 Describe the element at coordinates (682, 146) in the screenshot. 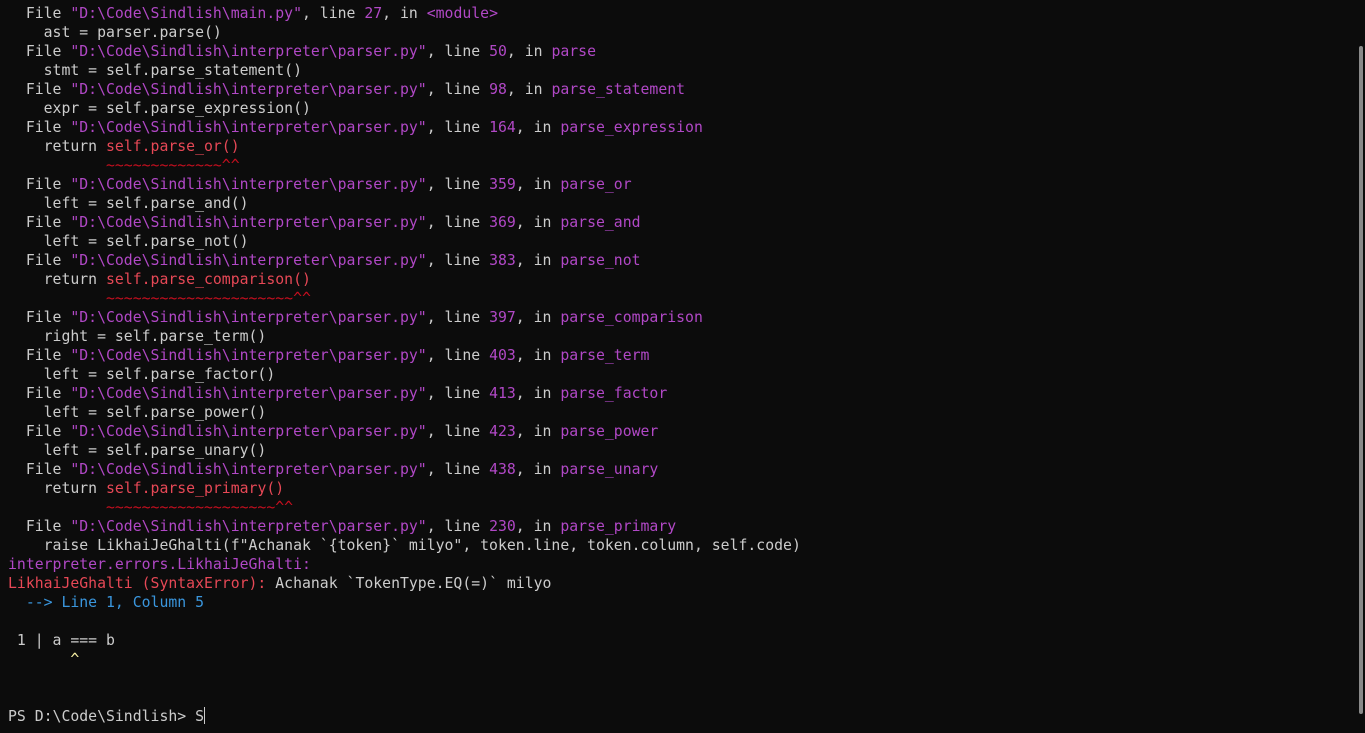

I see `trace-code-line: return self.parse_or()` at that location.